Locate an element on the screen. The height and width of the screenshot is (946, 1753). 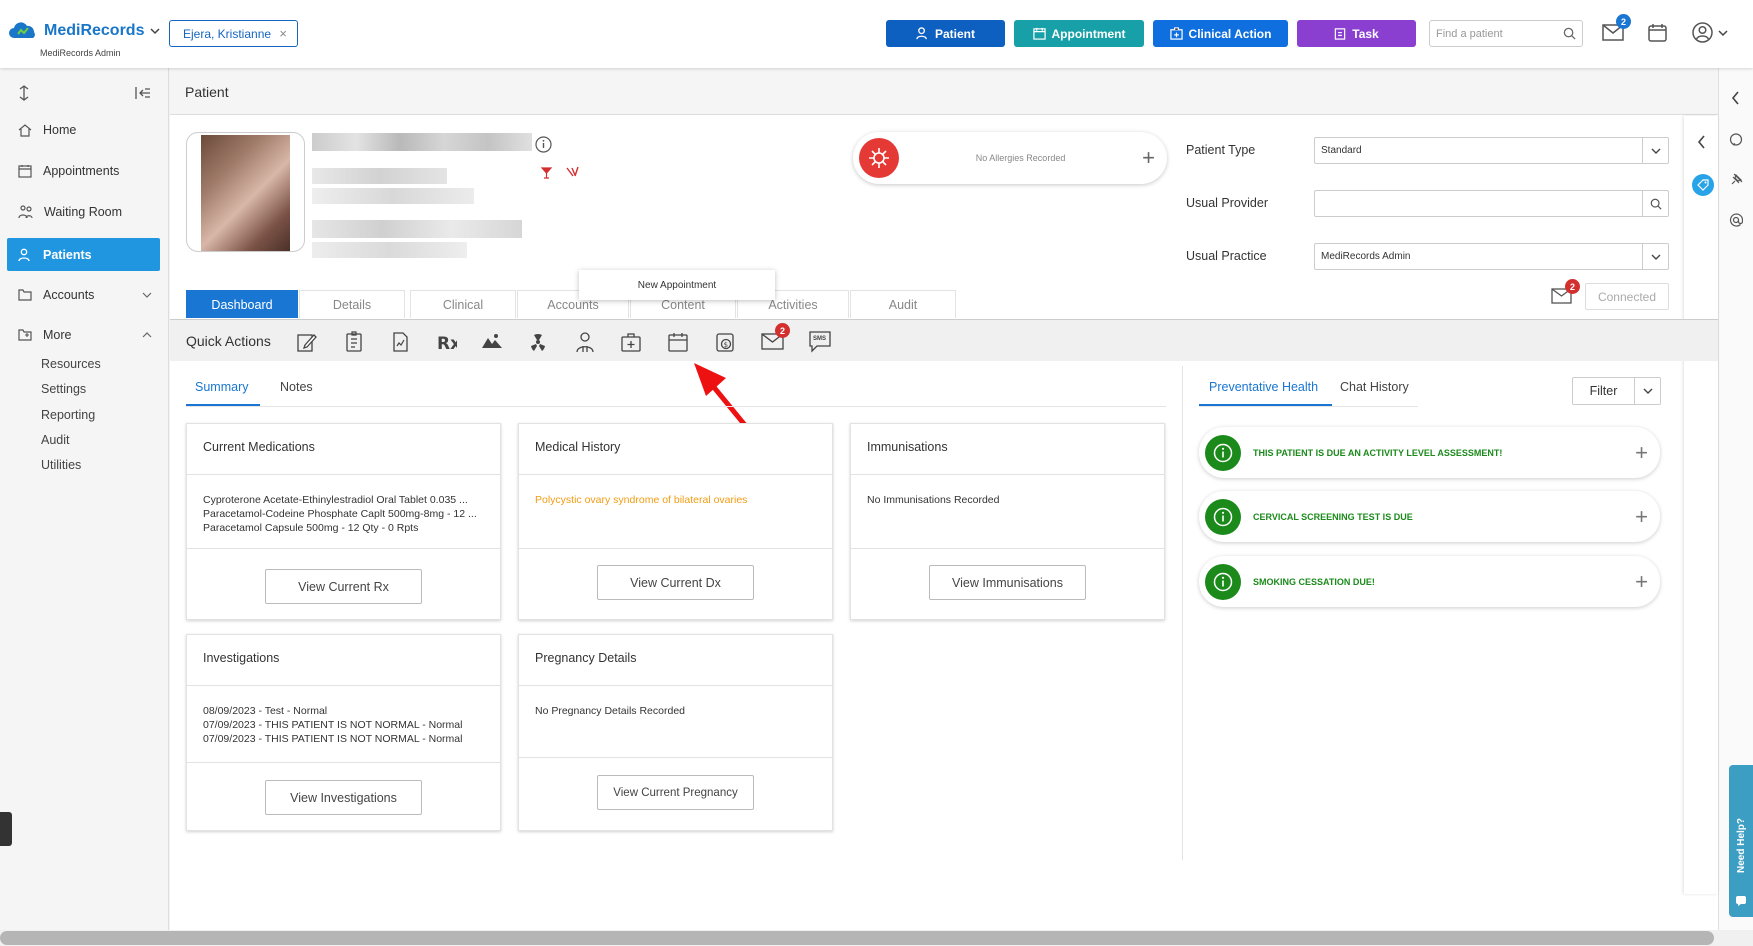
svg-text: Rx is located at coordinates (447, 343).